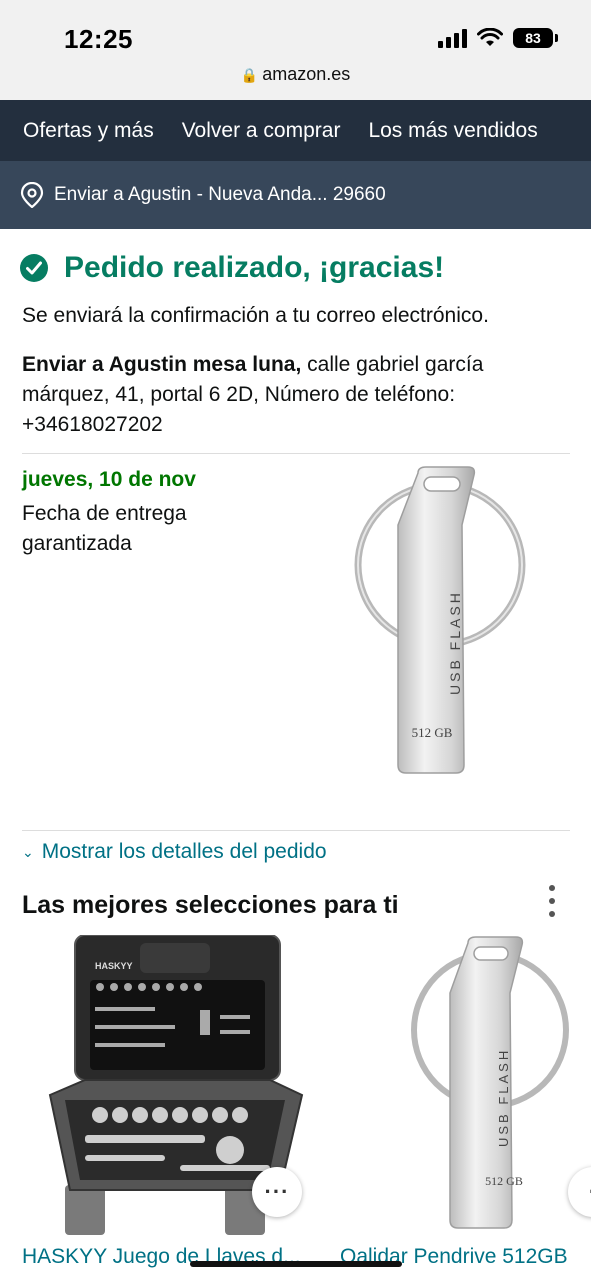 This screenshot has height=1280, width=591. I want to click on delivery-date-label: Fecha de entrega garantizada, so click(104, 528).